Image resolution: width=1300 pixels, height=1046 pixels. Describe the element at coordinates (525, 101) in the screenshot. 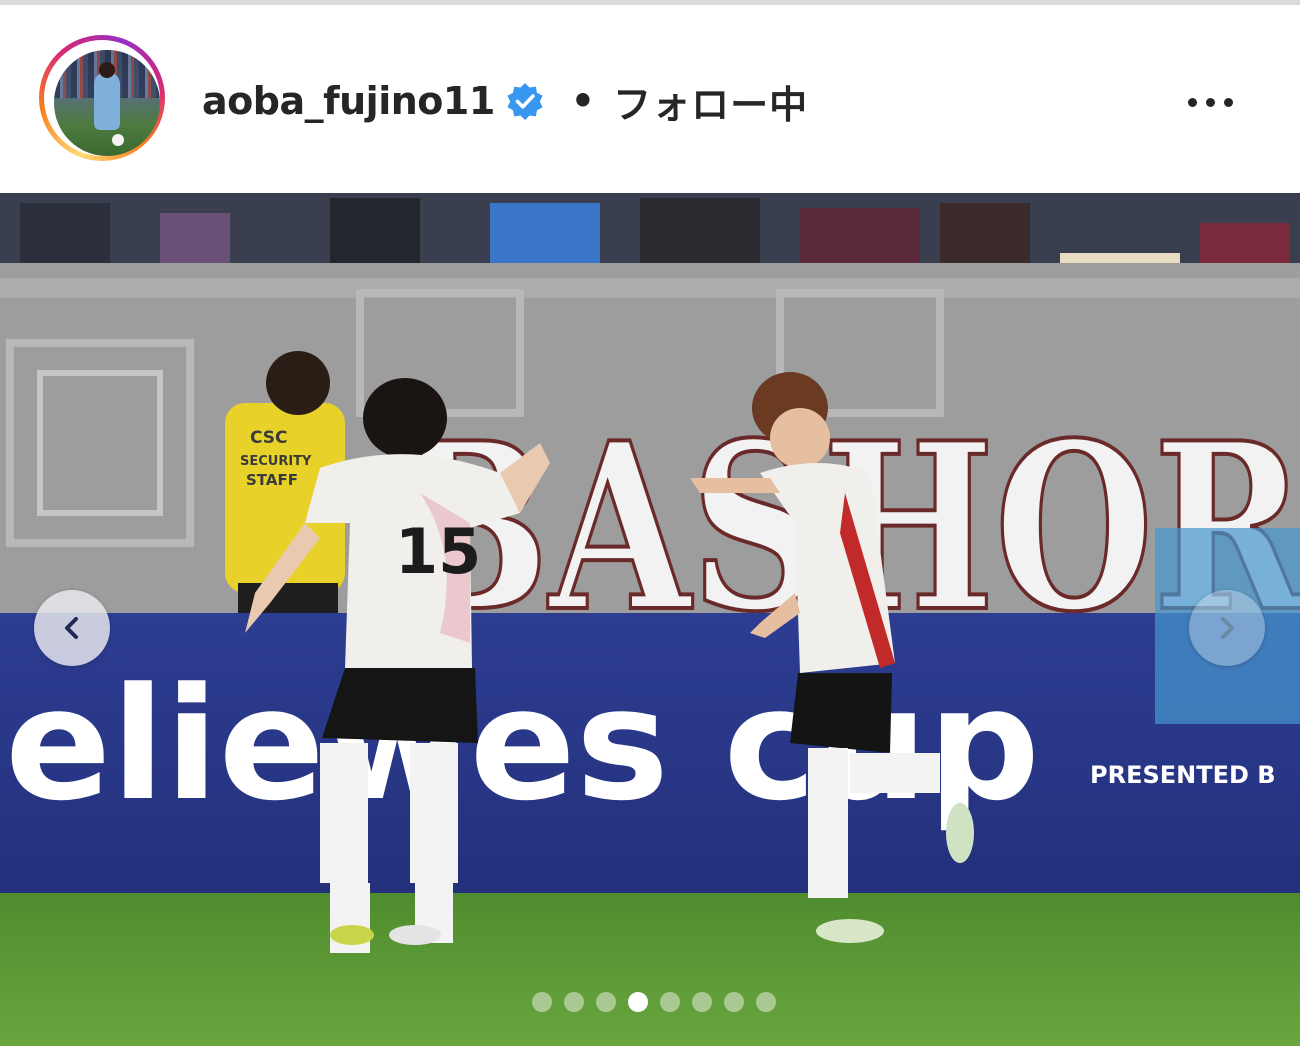

I see `verified-badge-icon` at that location.